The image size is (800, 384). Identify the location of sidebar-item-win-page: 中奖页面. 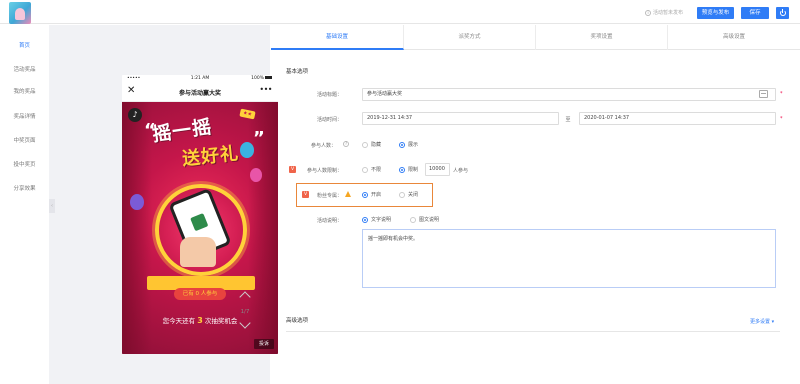
(24, 140).